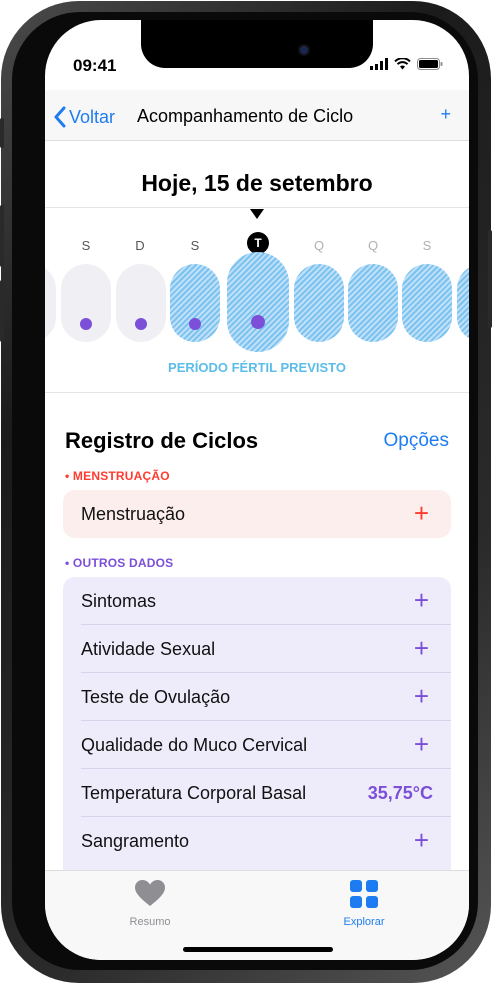 This screenshot has width=492, height=984. What do you see at coordinates (257, 207) in the screenshot?
I see `header-divider` at bounding box center [257, 207].